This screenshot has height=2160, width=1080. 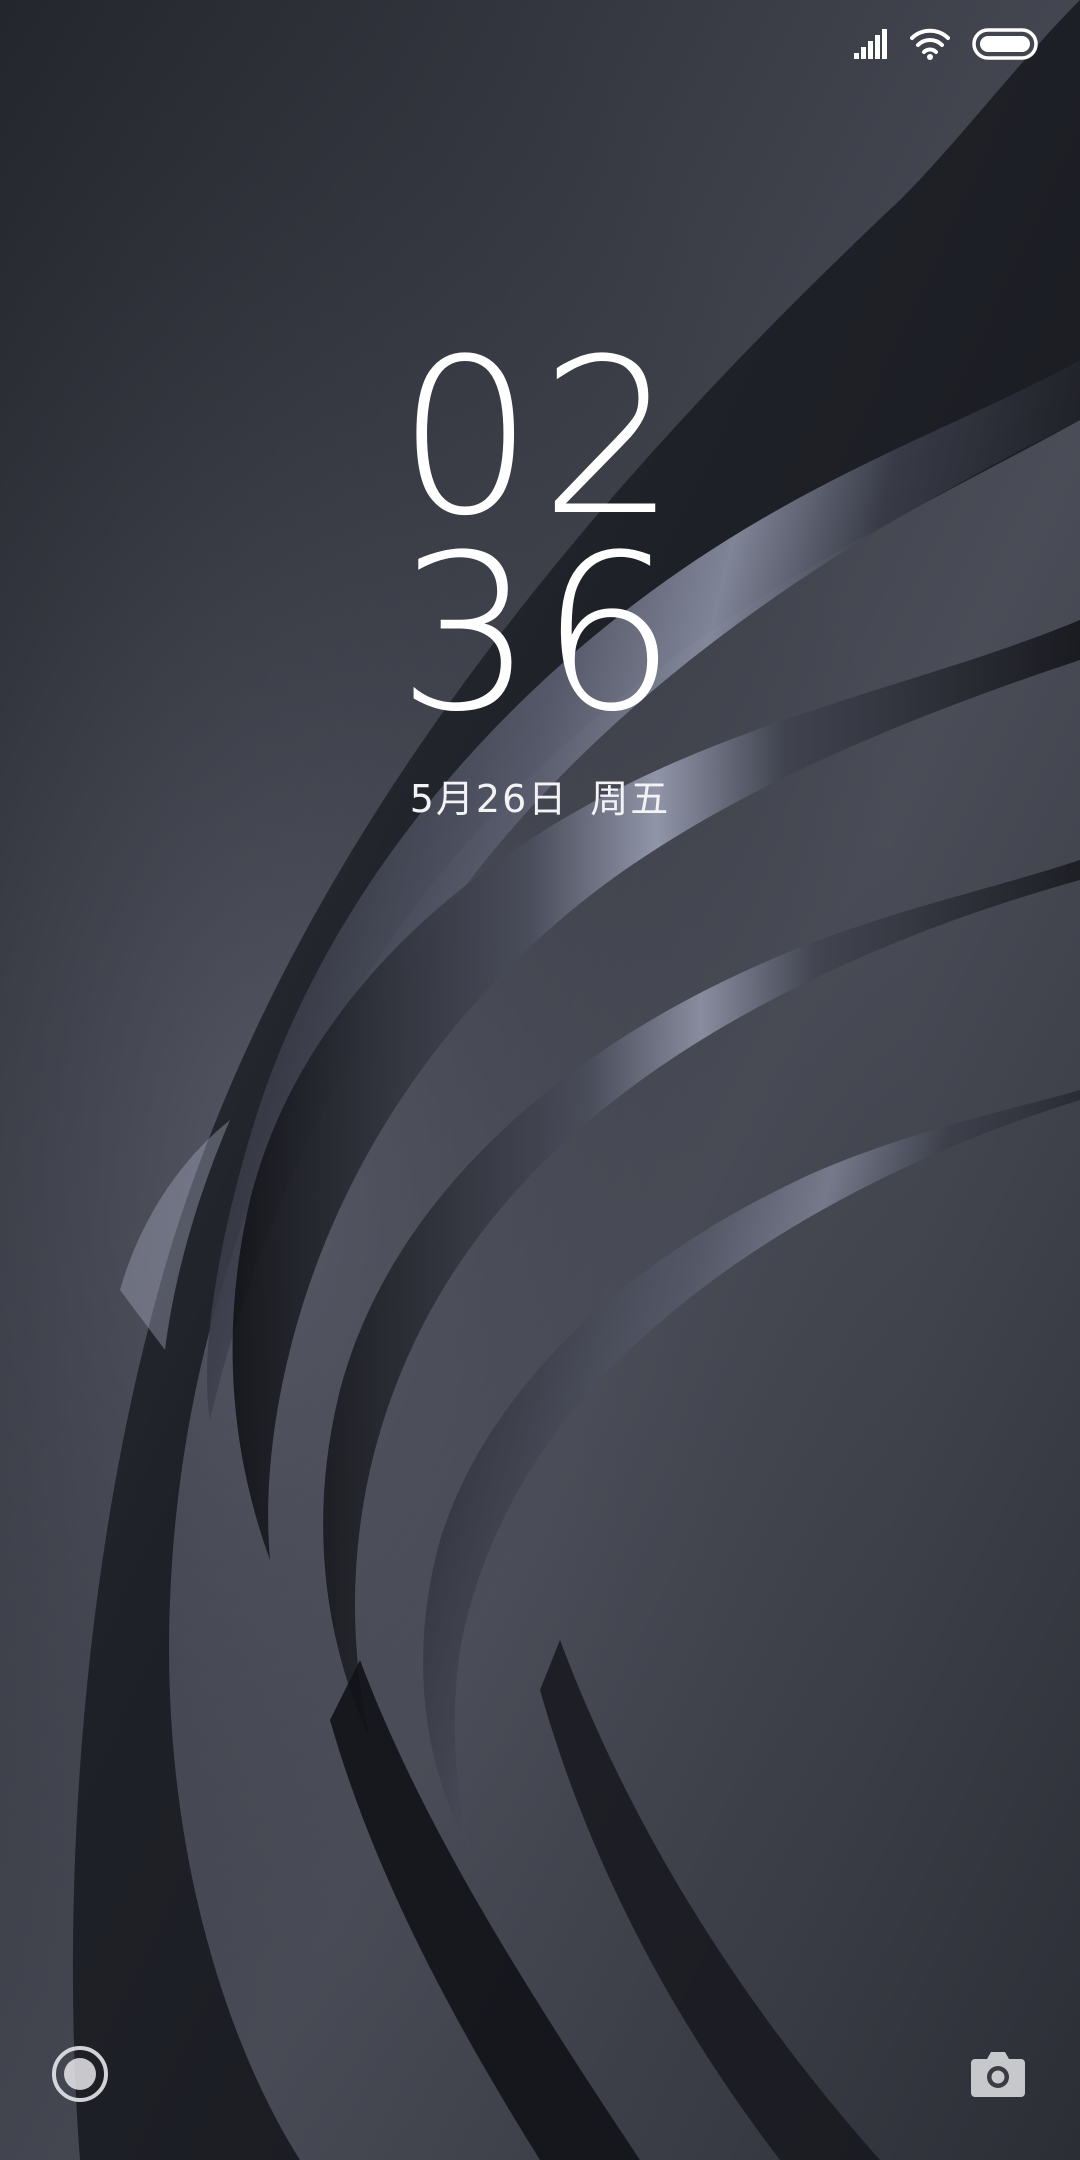 I want to click on clock-minute: 36, so click(x=540, y=633).